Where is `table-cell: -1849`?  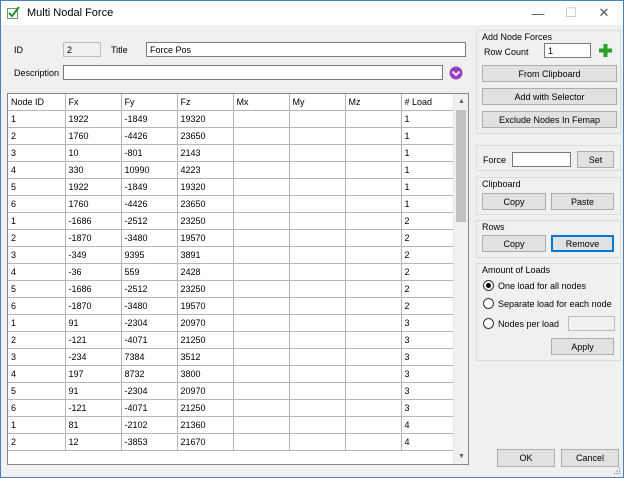 table-cell: -1849 is located at coordinates (149, 187).